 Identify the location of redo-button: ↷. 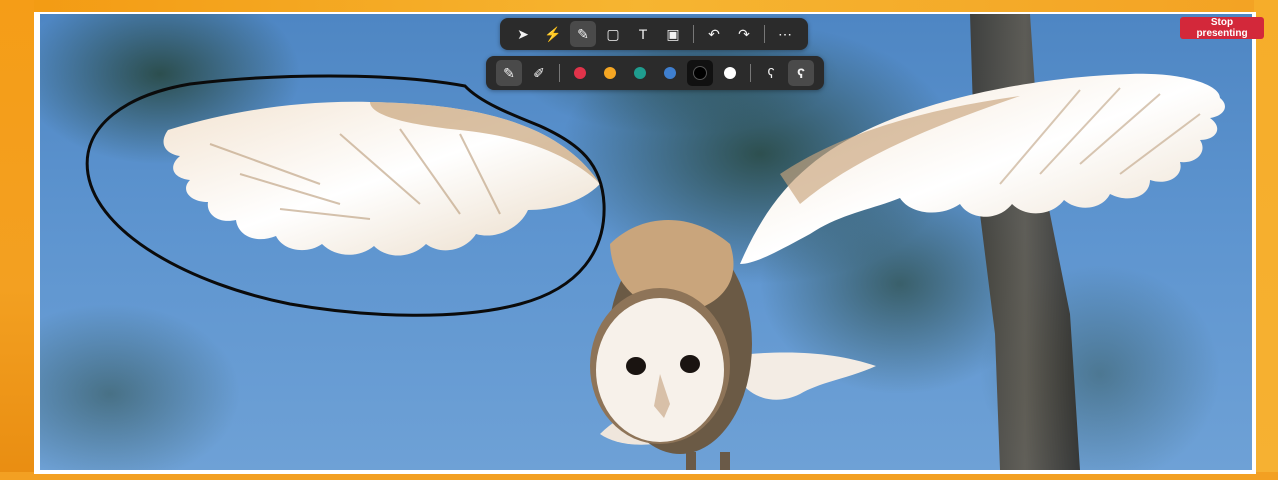
(744, 34).